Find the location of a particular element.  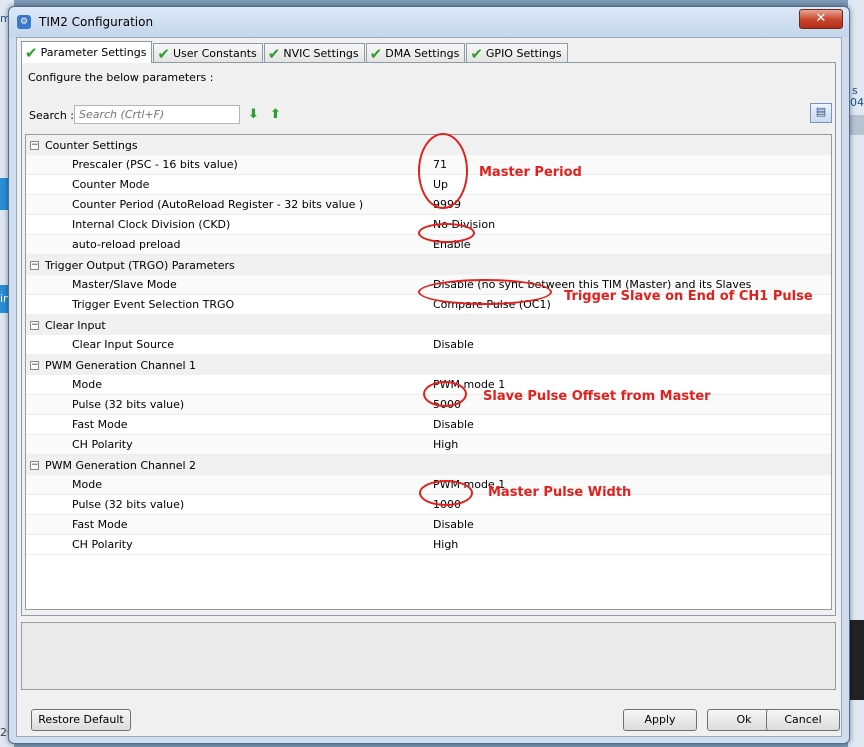

tab-gpio-settings: ✔ GPIO Settings is located at coordinates (517, 53).